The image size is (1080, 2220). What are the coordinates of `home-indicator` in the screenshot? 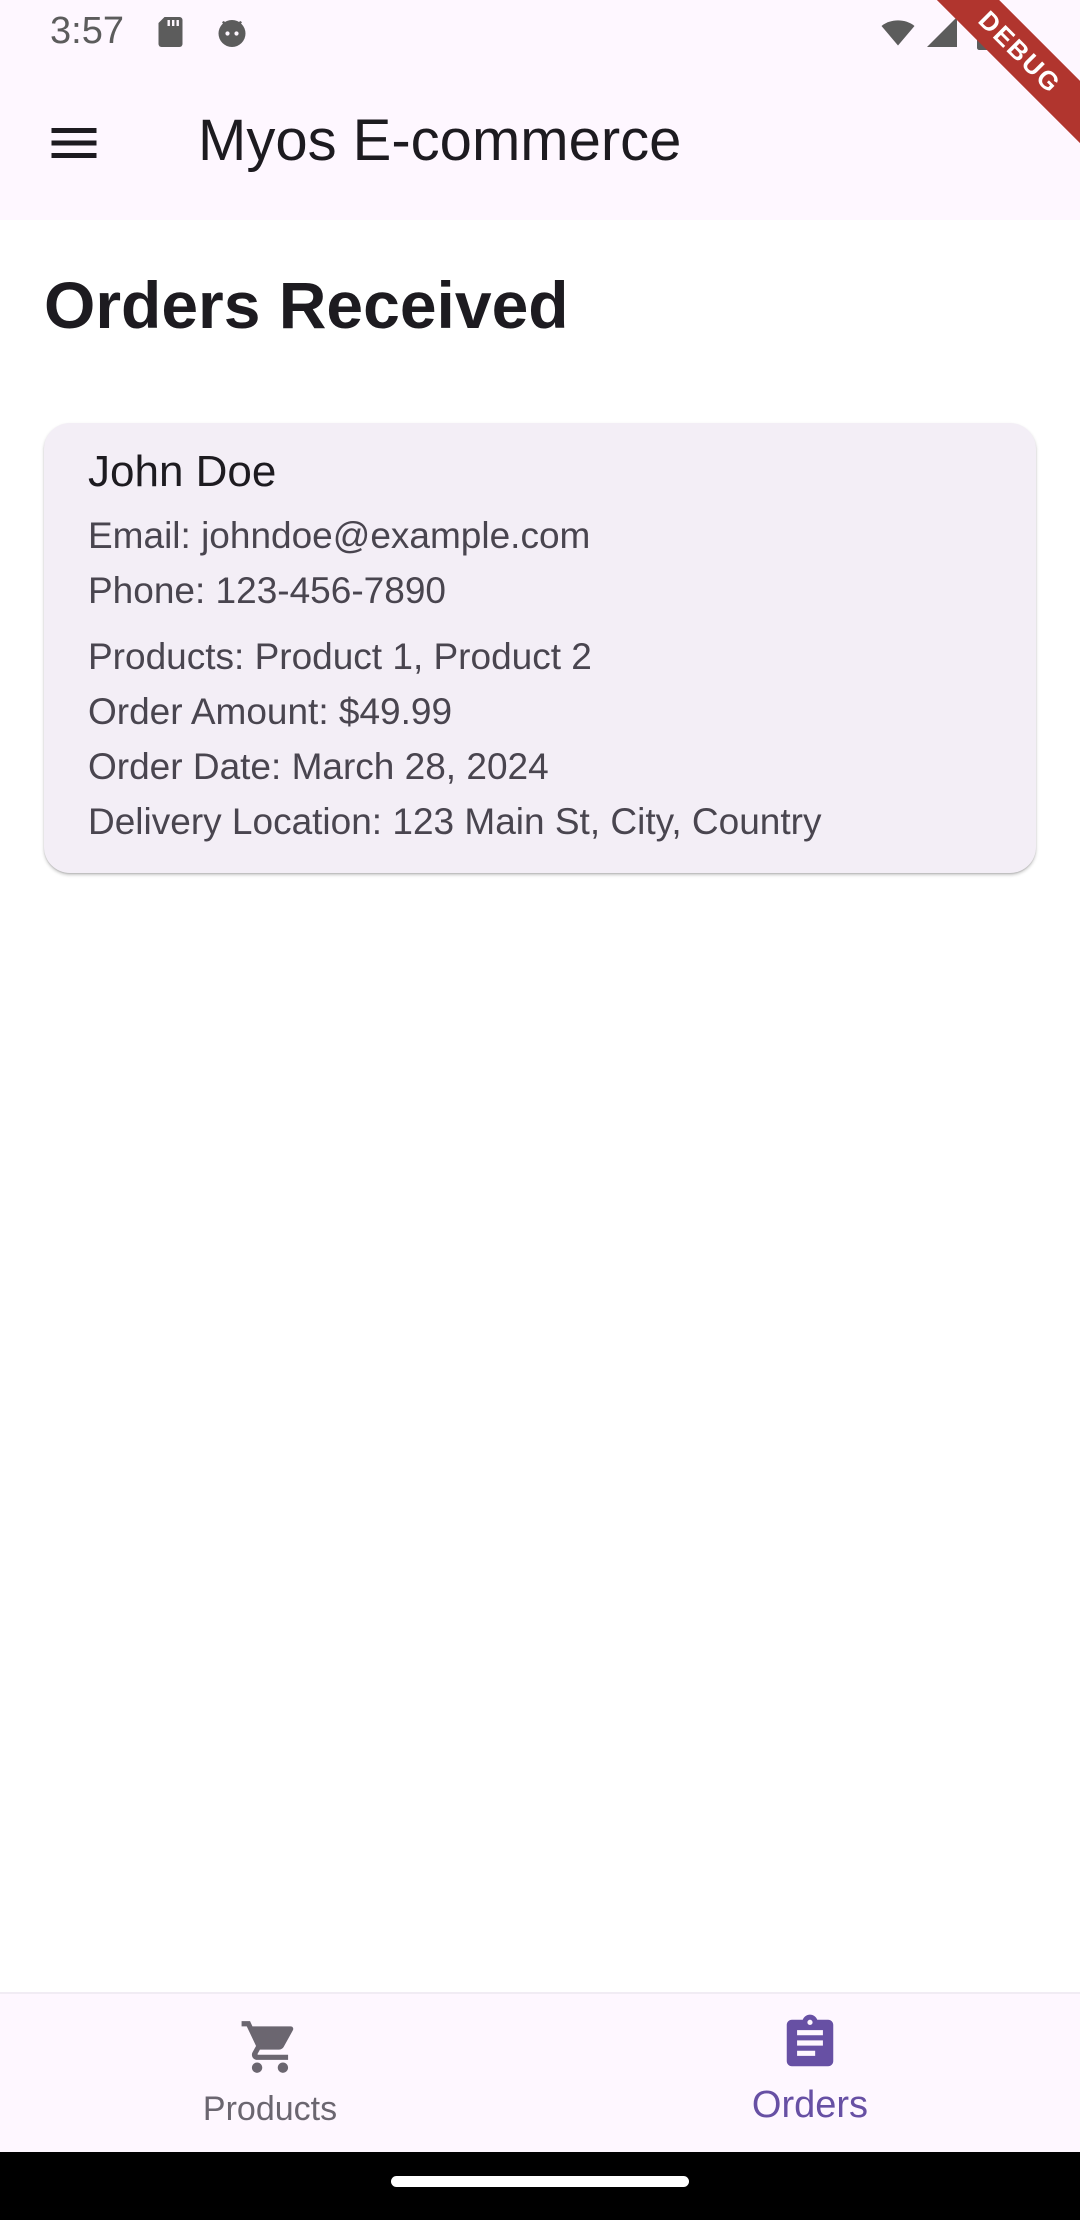 It's located at (540, 2181).